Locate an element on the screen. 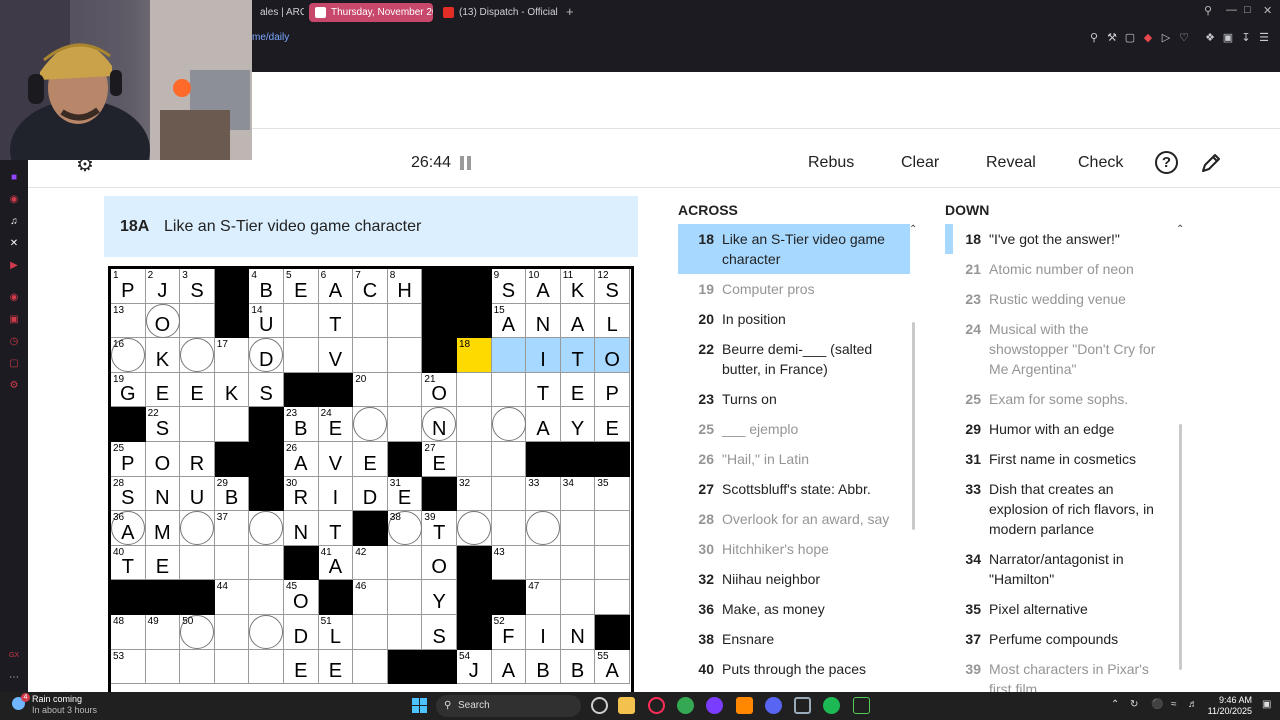  grid-cell: I is located at coordinates (543, 355).